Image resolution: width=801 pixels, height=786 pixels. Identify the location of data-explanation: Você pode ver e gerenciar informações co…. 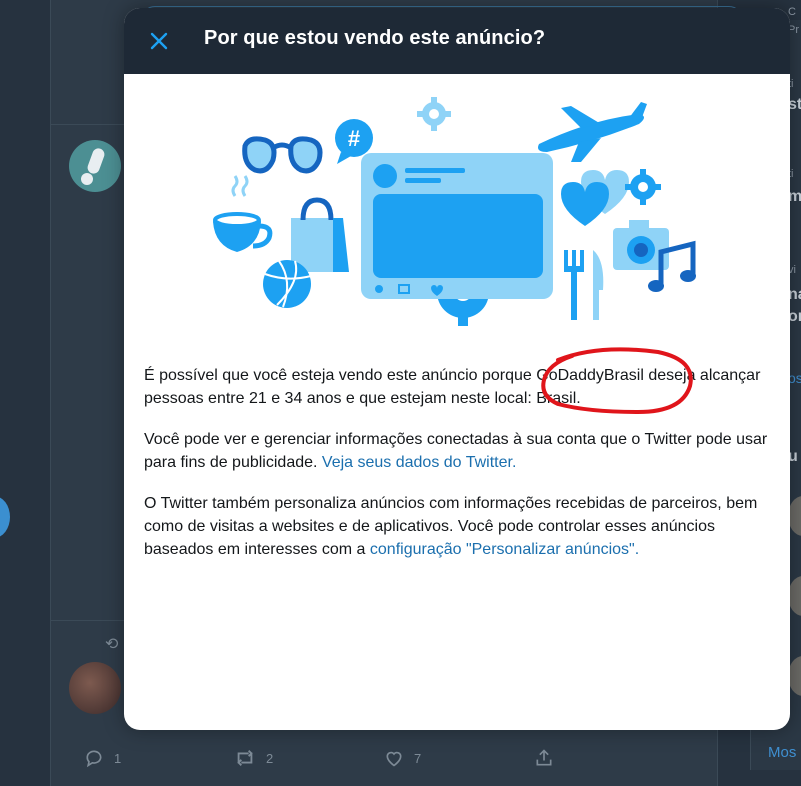
(457, 451).